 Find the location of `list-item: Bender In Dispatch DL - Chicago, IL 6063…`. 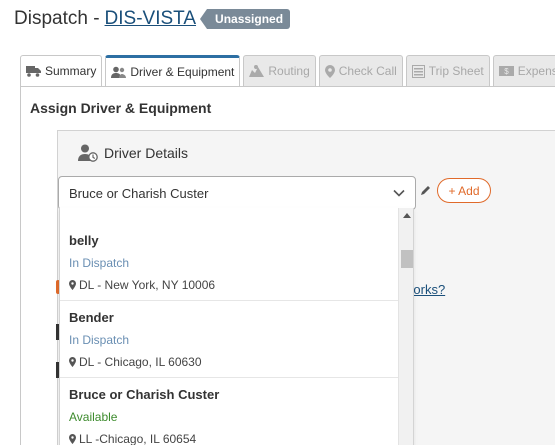

list-item: Bender In Dispatch DL - Chicago, IL 6063… is located at coordinates (229, 339).